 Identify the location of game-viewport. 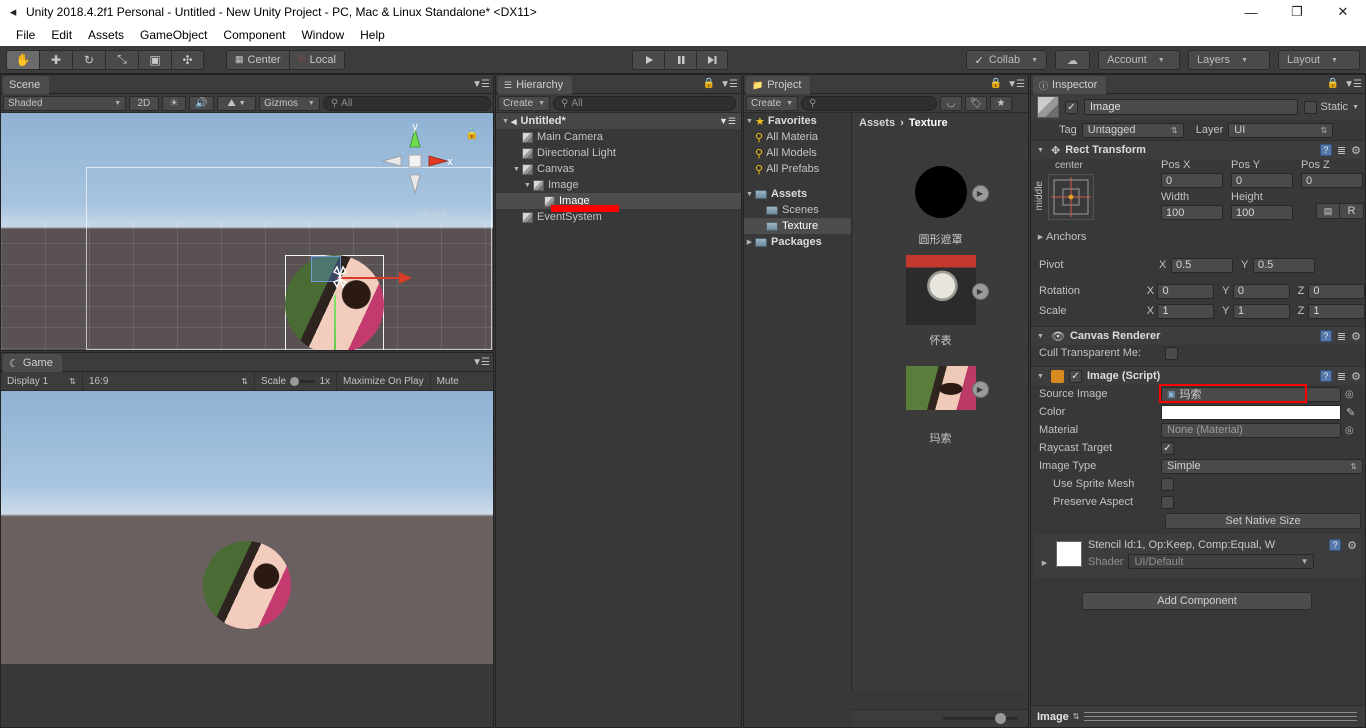
(247, 527).